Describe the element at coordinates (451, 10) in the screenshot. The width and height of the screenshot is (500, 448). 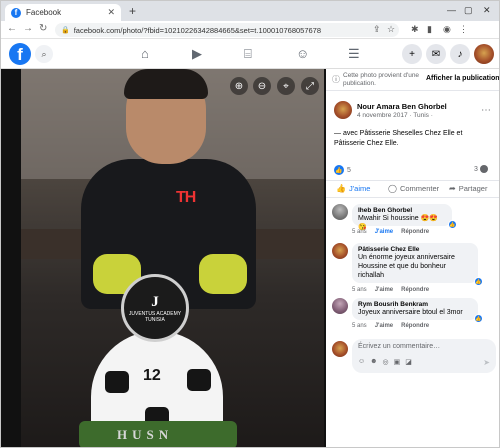
I see `minimize-button: —` at that location.